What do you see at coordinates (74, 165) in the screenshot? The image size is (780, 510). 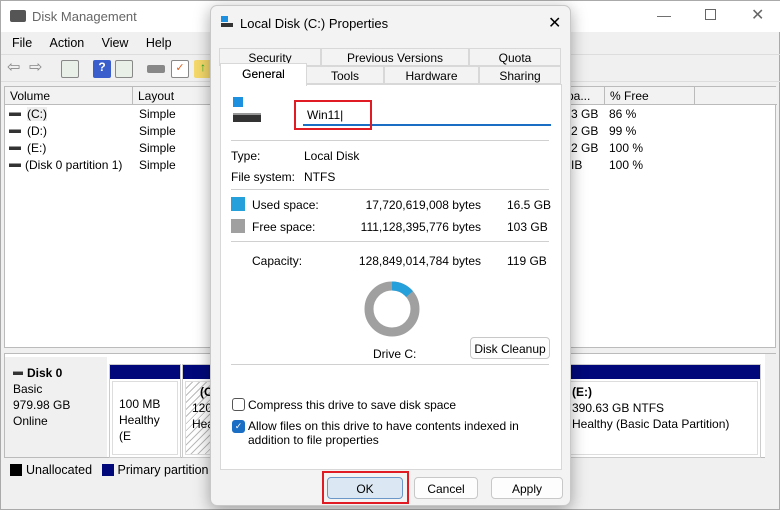 I see `volume-name: (Disk 0 partition 1)` at bounding box center [74, 165].